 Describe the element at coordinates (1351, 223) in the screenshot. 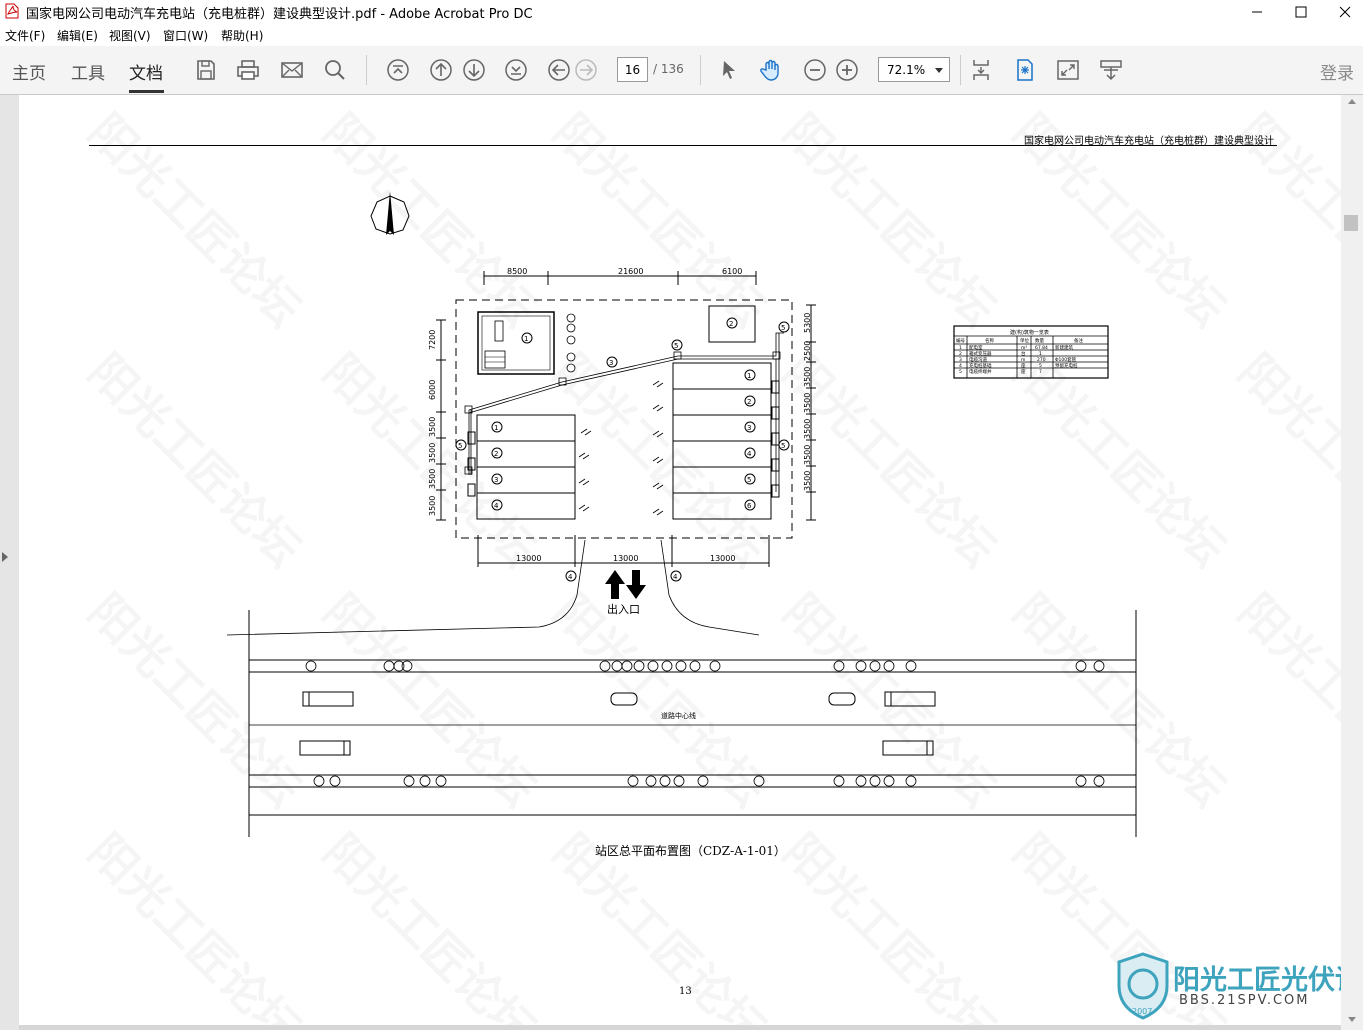

I see `scrollbar-thumb` at that location.